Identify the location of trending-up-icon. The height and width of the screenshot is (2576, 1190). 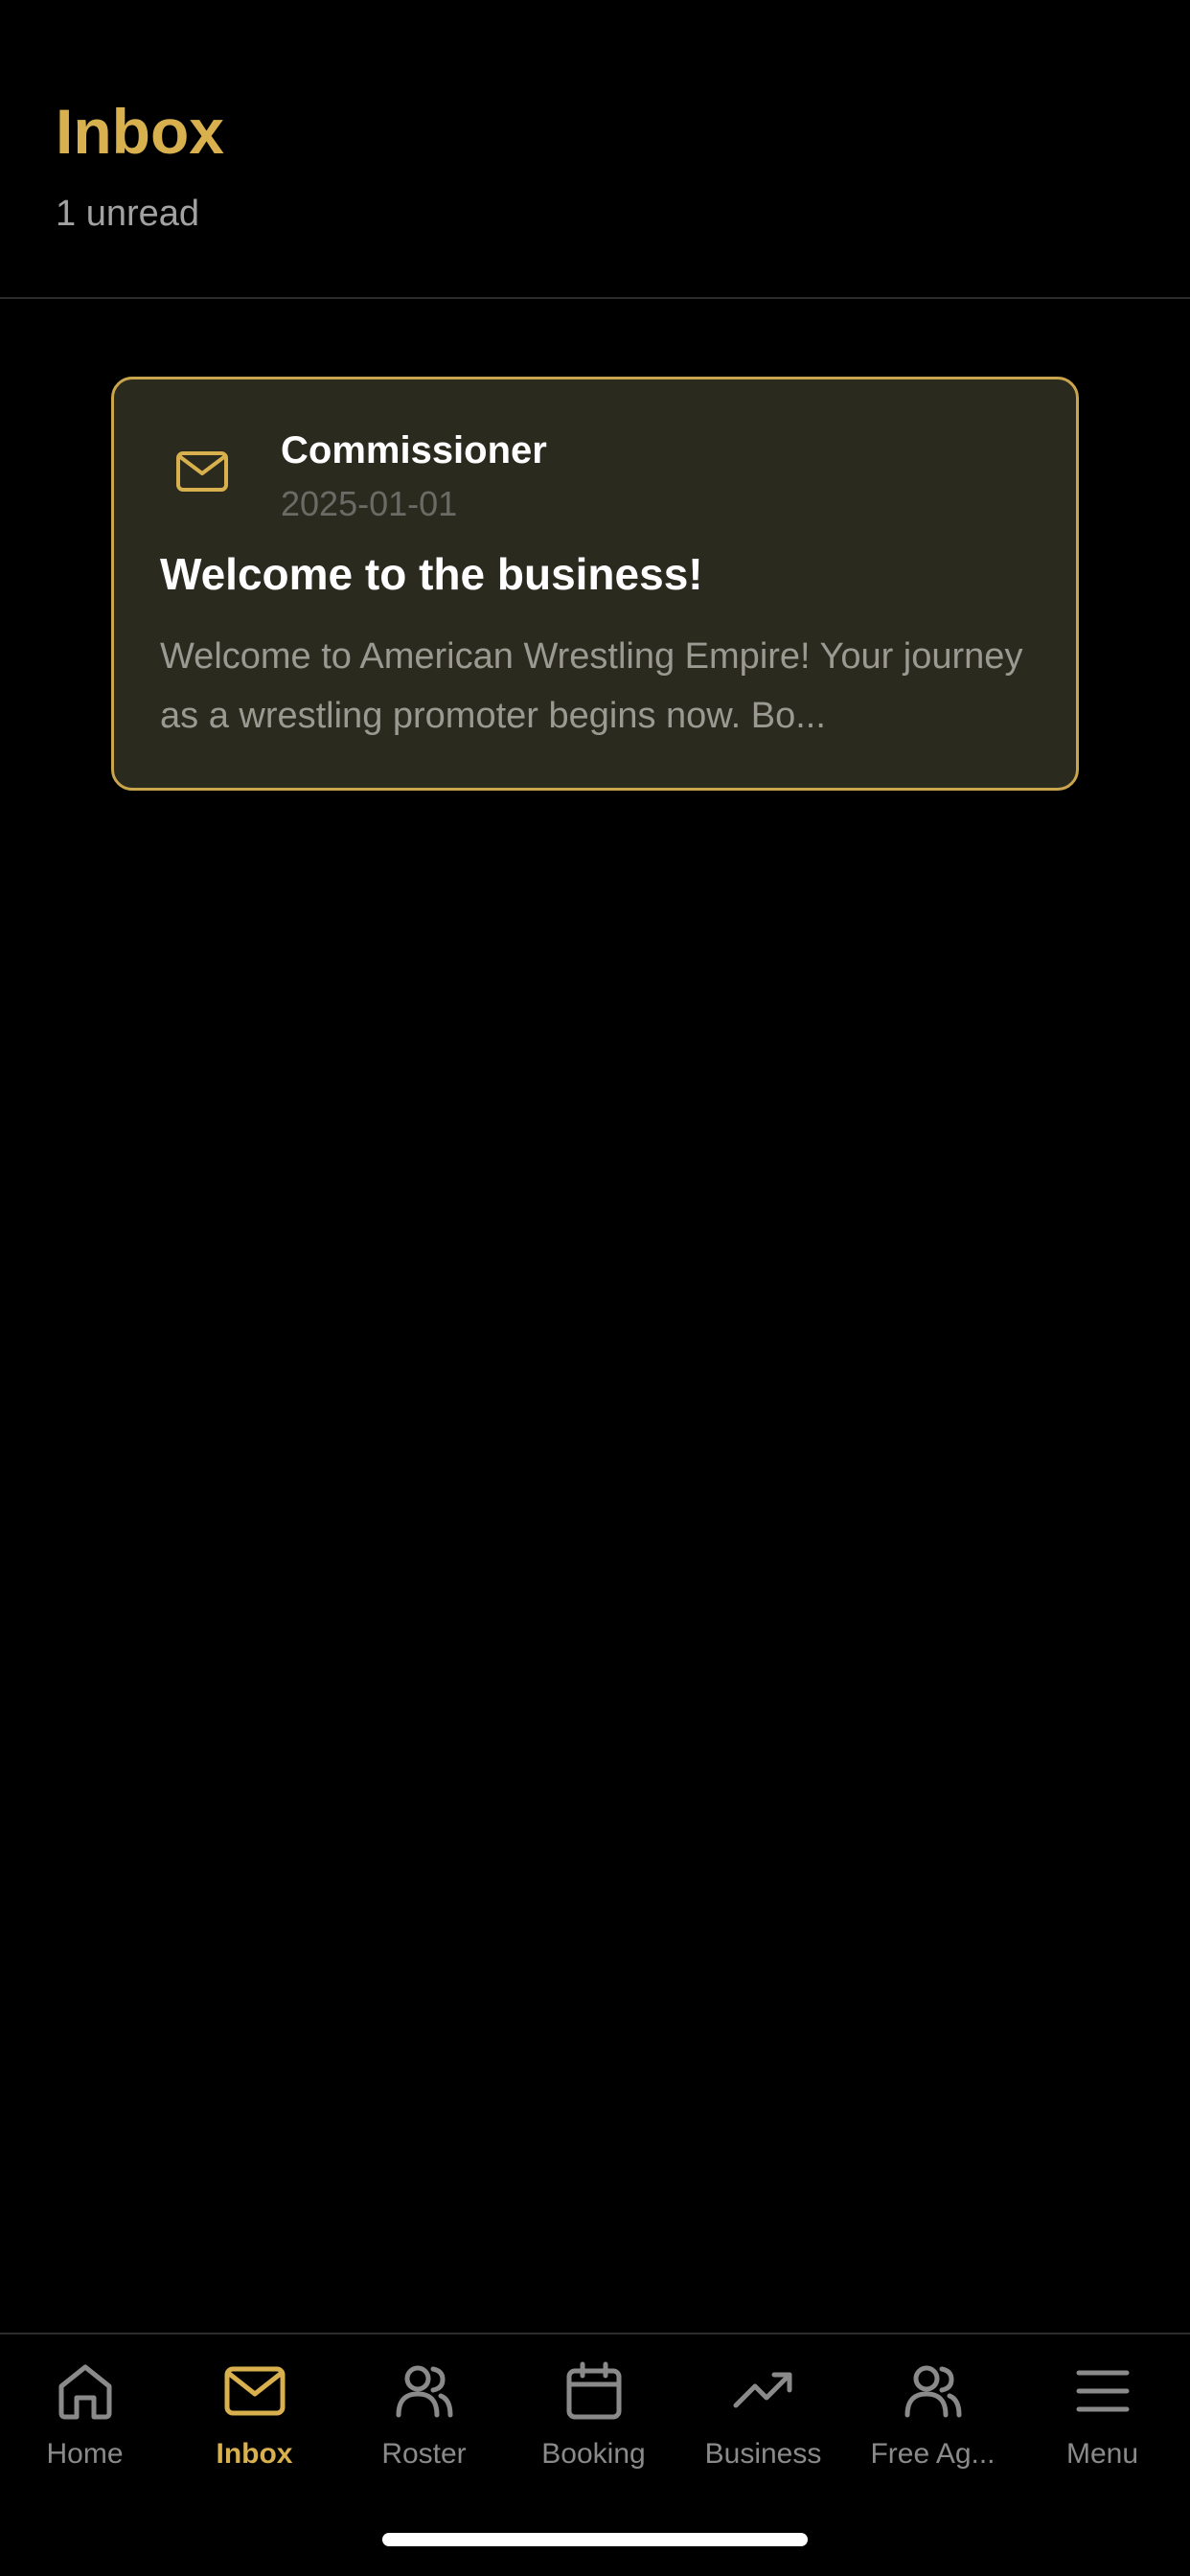
(763, 2390).